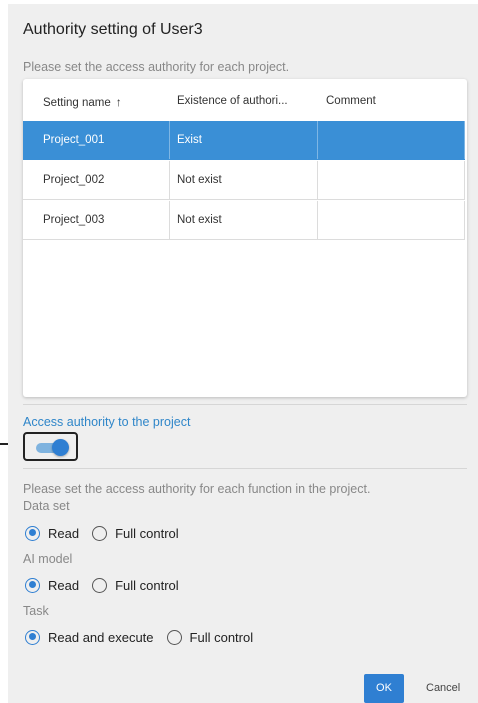  Describe the element at coordinates (32, 585) in the screenshot. I see `ai-model-read-radio` at that location.